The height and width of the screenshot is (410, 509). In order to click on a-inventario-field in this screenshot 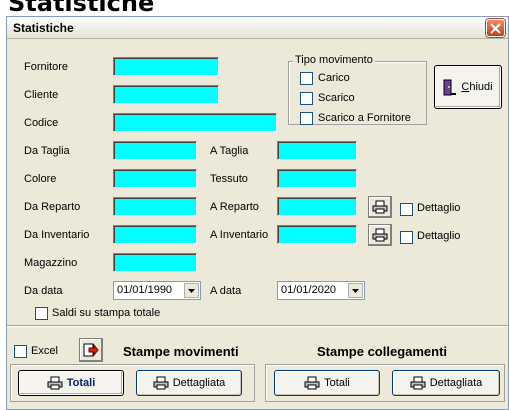, I will do `click(317, 234)`.